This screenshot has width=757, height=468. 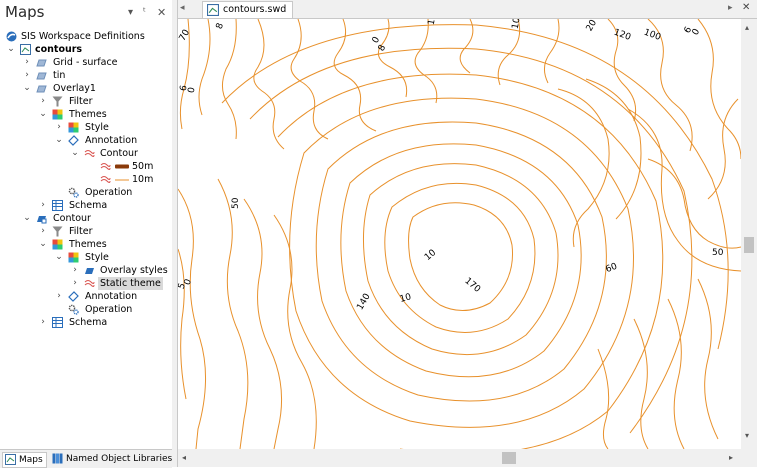 What do you see at coordinates (509, 458) in the screenshot?
I see `horizontal-scroll-thumb` at bounding box center [509, 458].